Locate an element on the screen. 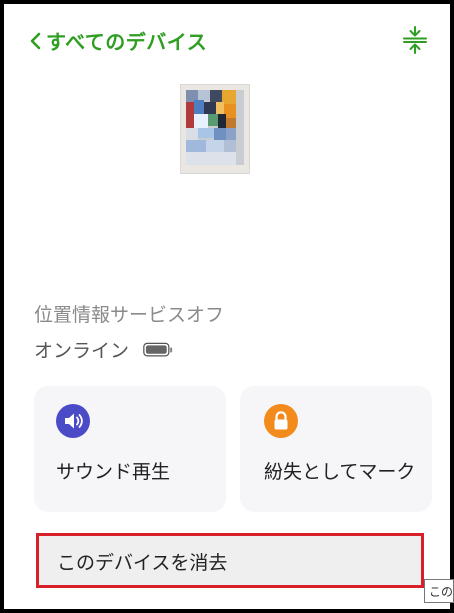 This screenshot has width=454, height=613. battery-icon is located at coordinates (158, 349).